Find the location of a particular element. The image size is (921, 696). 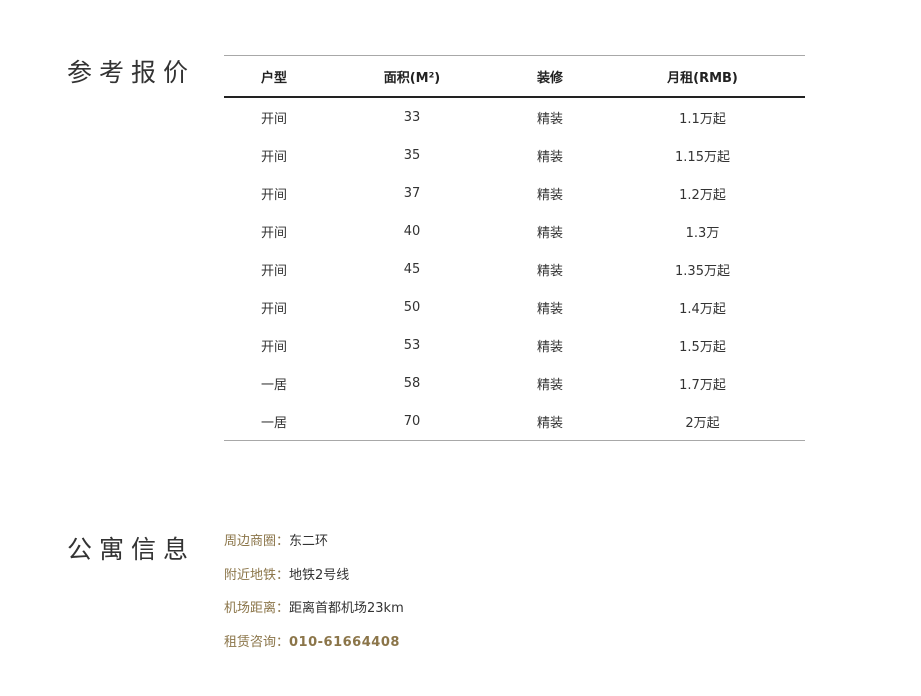

table-row: 一居 70 精装 2万起 is located at coordinates (514, 421).